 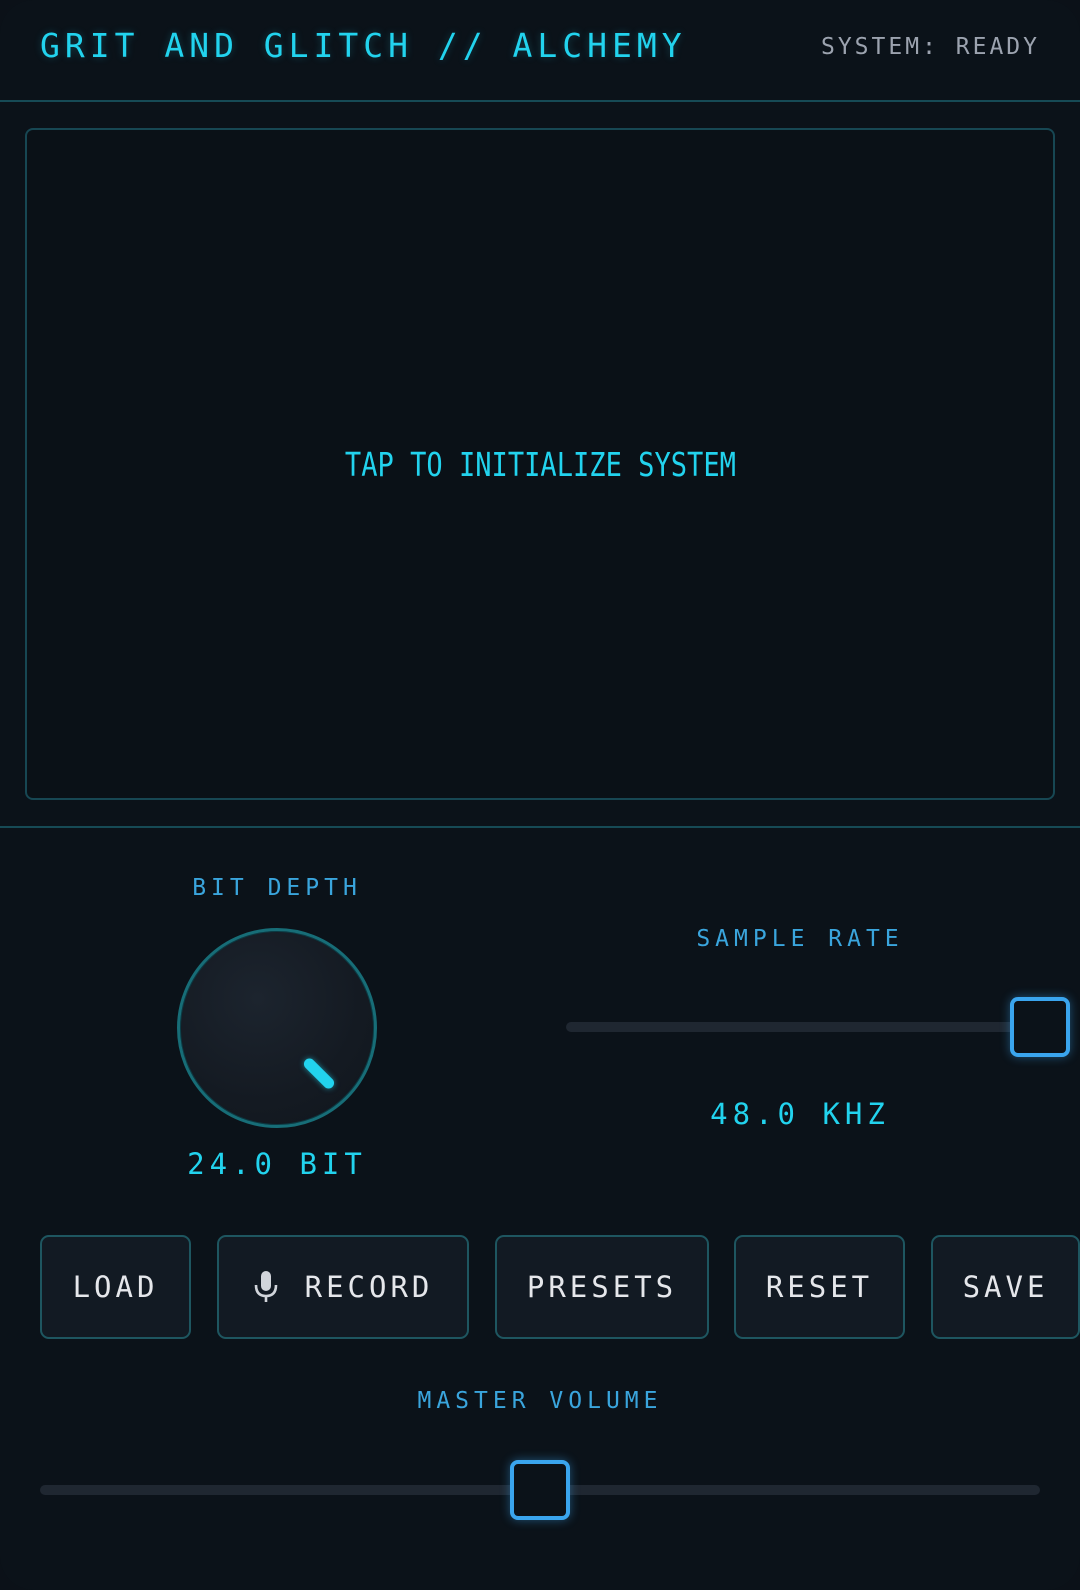 I want to click on initialize-prompt: TAP TO INITIALIZE SYSTEM, so click(x=539, y=464).